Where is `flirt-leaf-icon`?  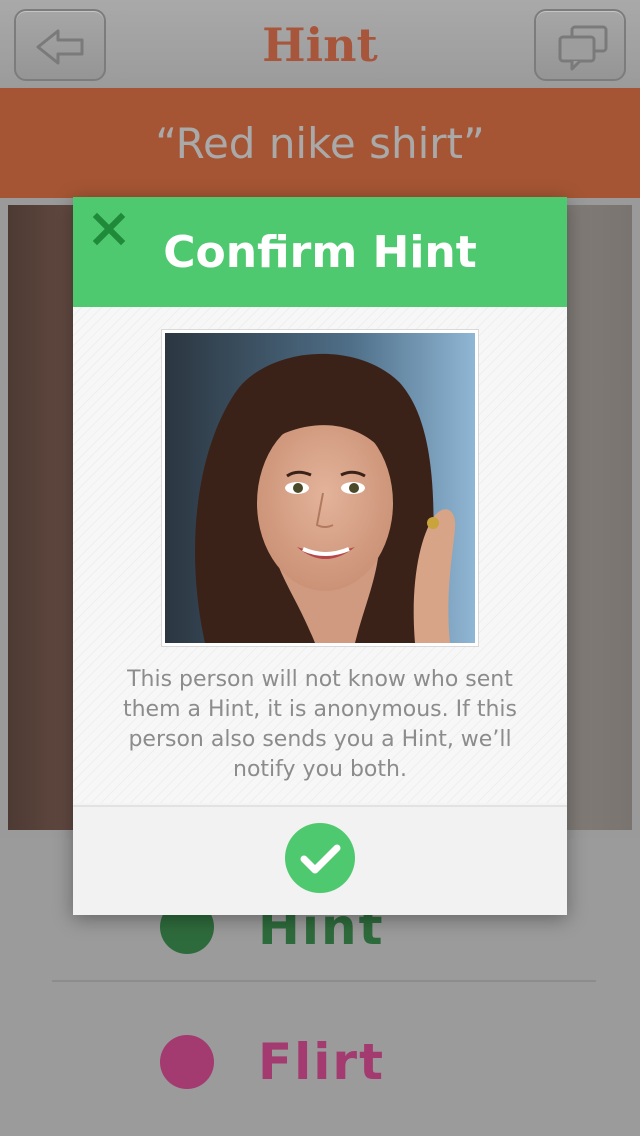 flirt-leaf-icon is located at coordinates (187, 1062).